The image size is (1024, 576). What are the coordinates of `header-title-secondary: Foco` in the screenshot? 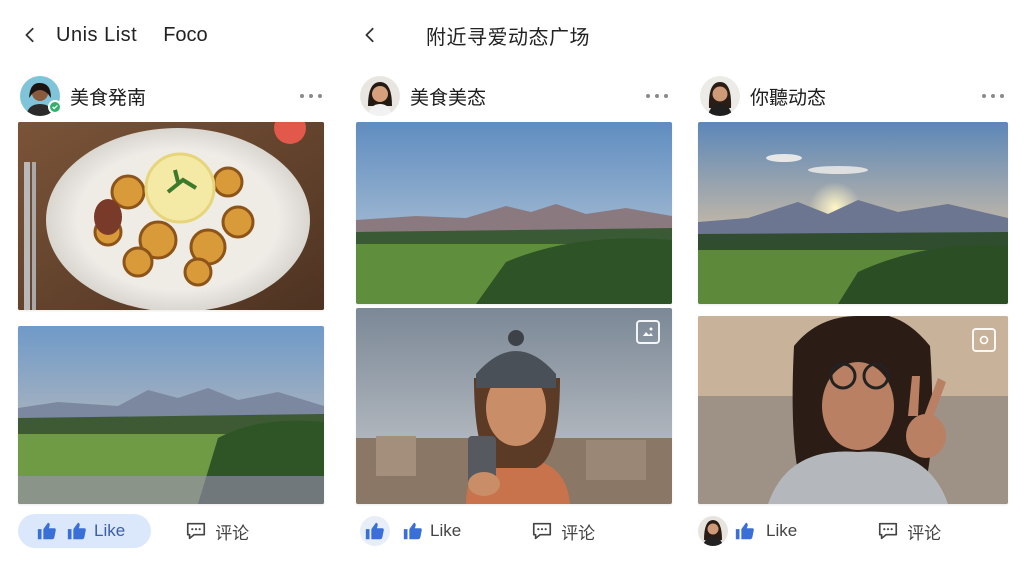 It's located at (185, 34).